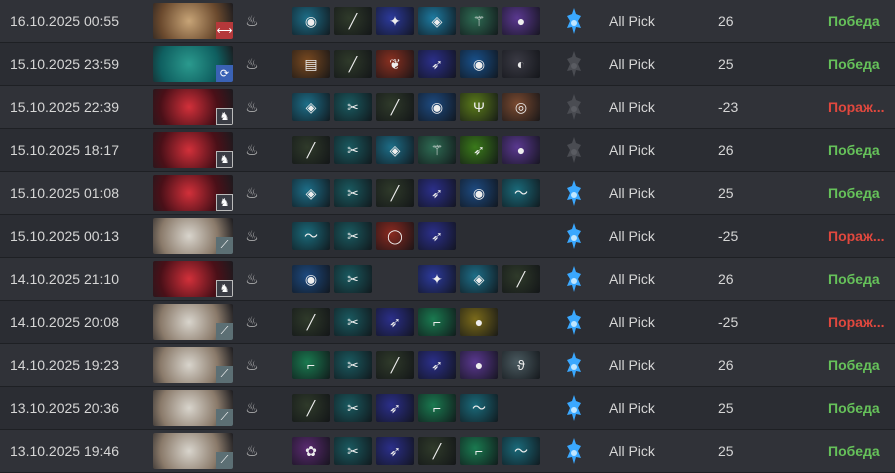  I want to click on match-date: 15.10.2025 23:59, so click(64, 64).